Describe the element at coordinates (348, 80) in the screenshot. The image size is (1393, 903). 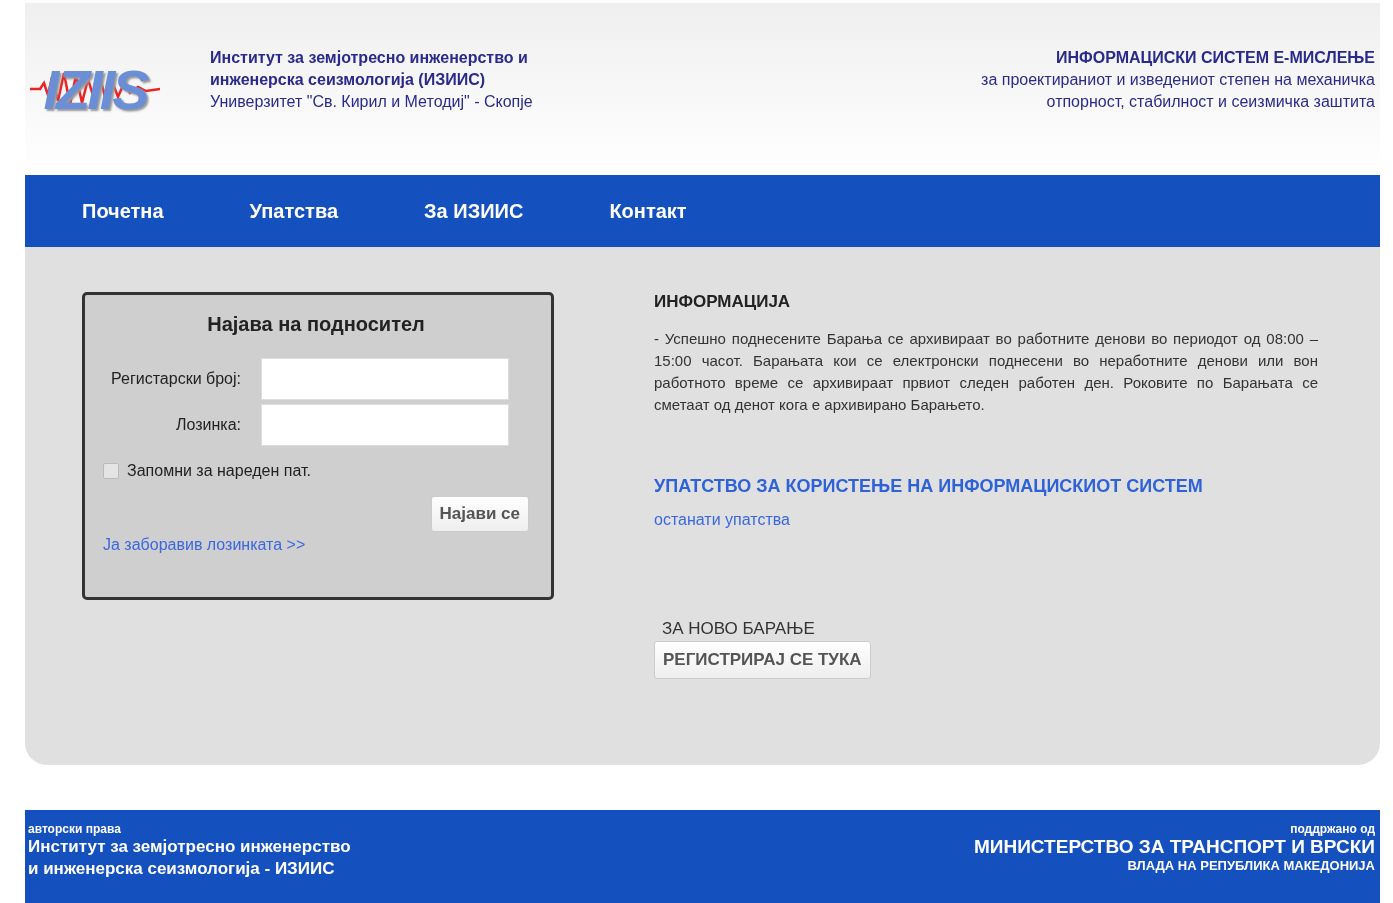
I see `institute-name: инженерска сеизмологија (ИЗИИС)` at that location.